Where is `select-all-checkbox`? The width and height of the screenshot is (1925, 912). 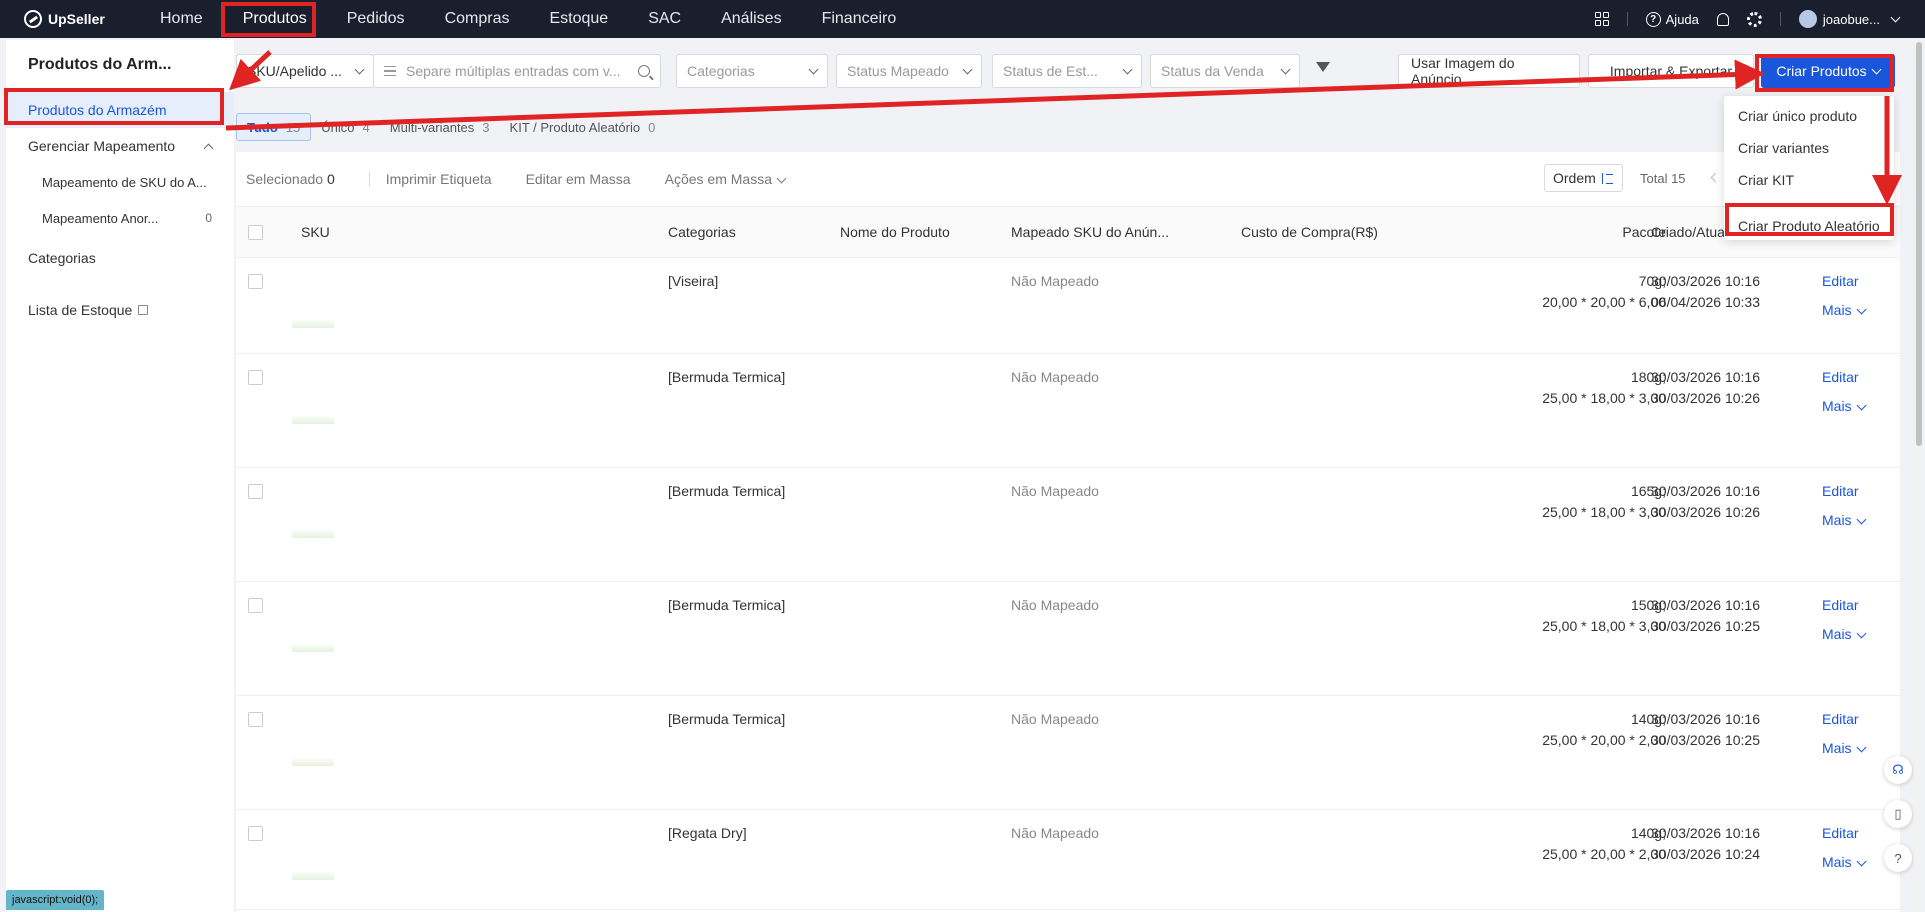 select-all-checkbox is located at coordinates (255, 232).